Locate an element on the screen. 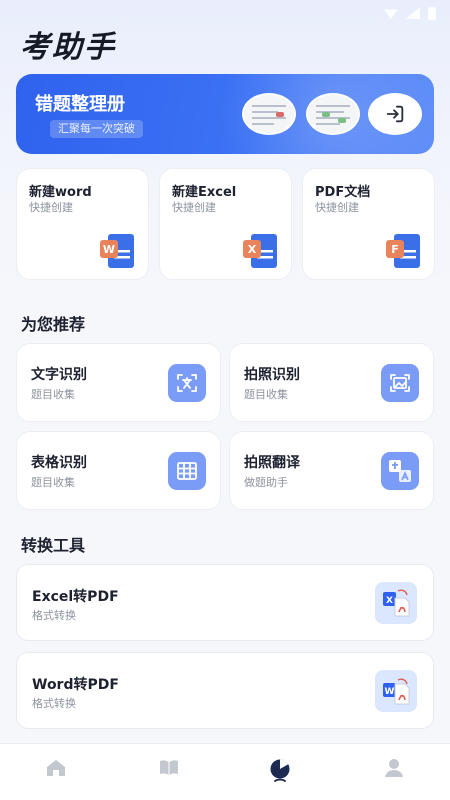 The image size is (450, 800). pdf-letter: F is located at coordinates (395, 249).